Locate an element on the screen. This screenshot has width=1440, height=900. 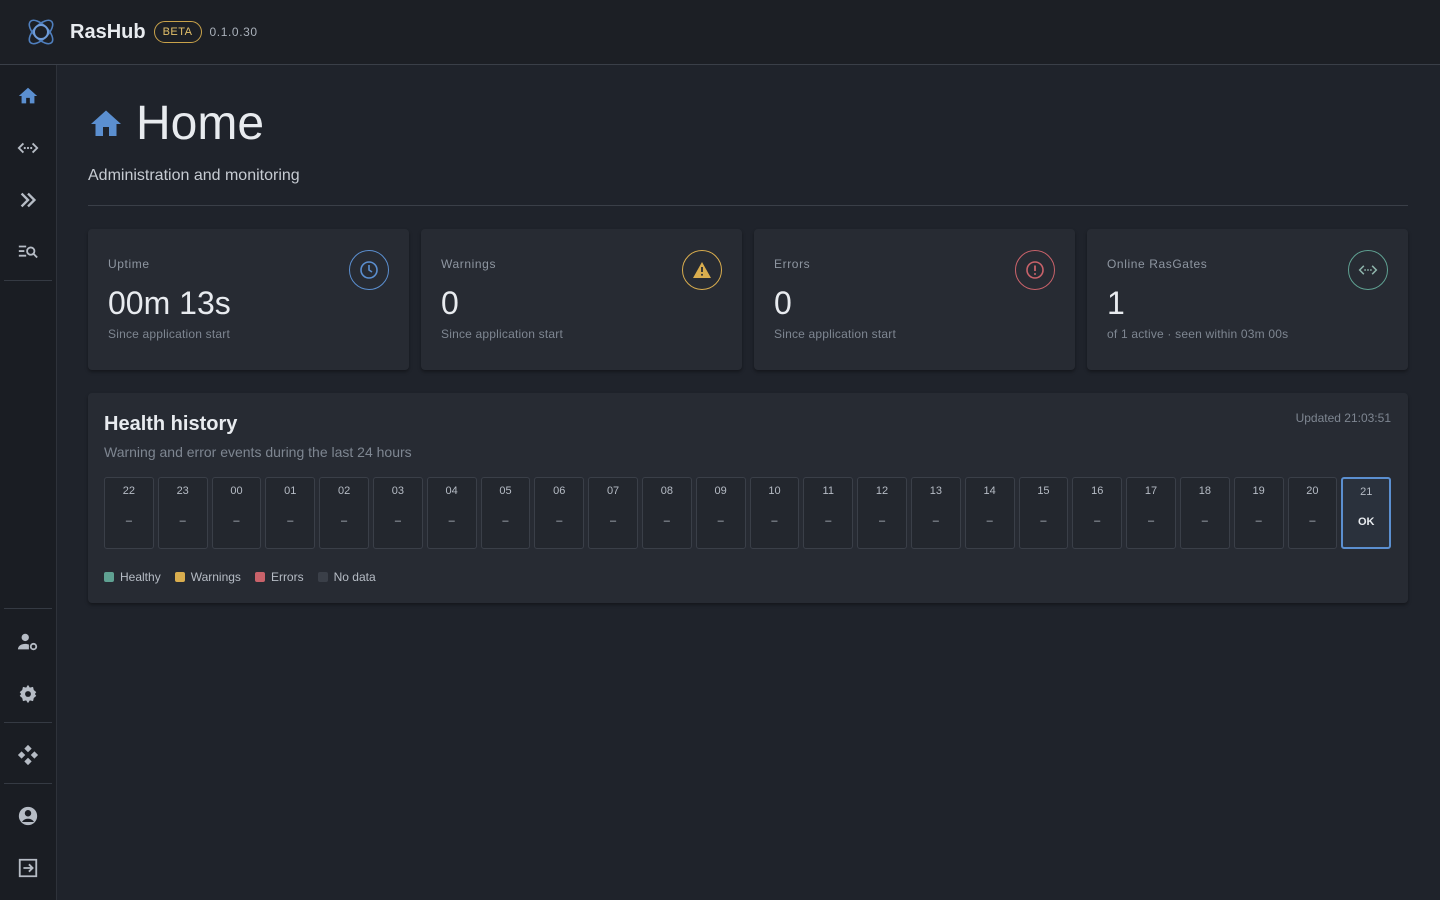
sidebar-item-logs is located at coordinates (28, 252).